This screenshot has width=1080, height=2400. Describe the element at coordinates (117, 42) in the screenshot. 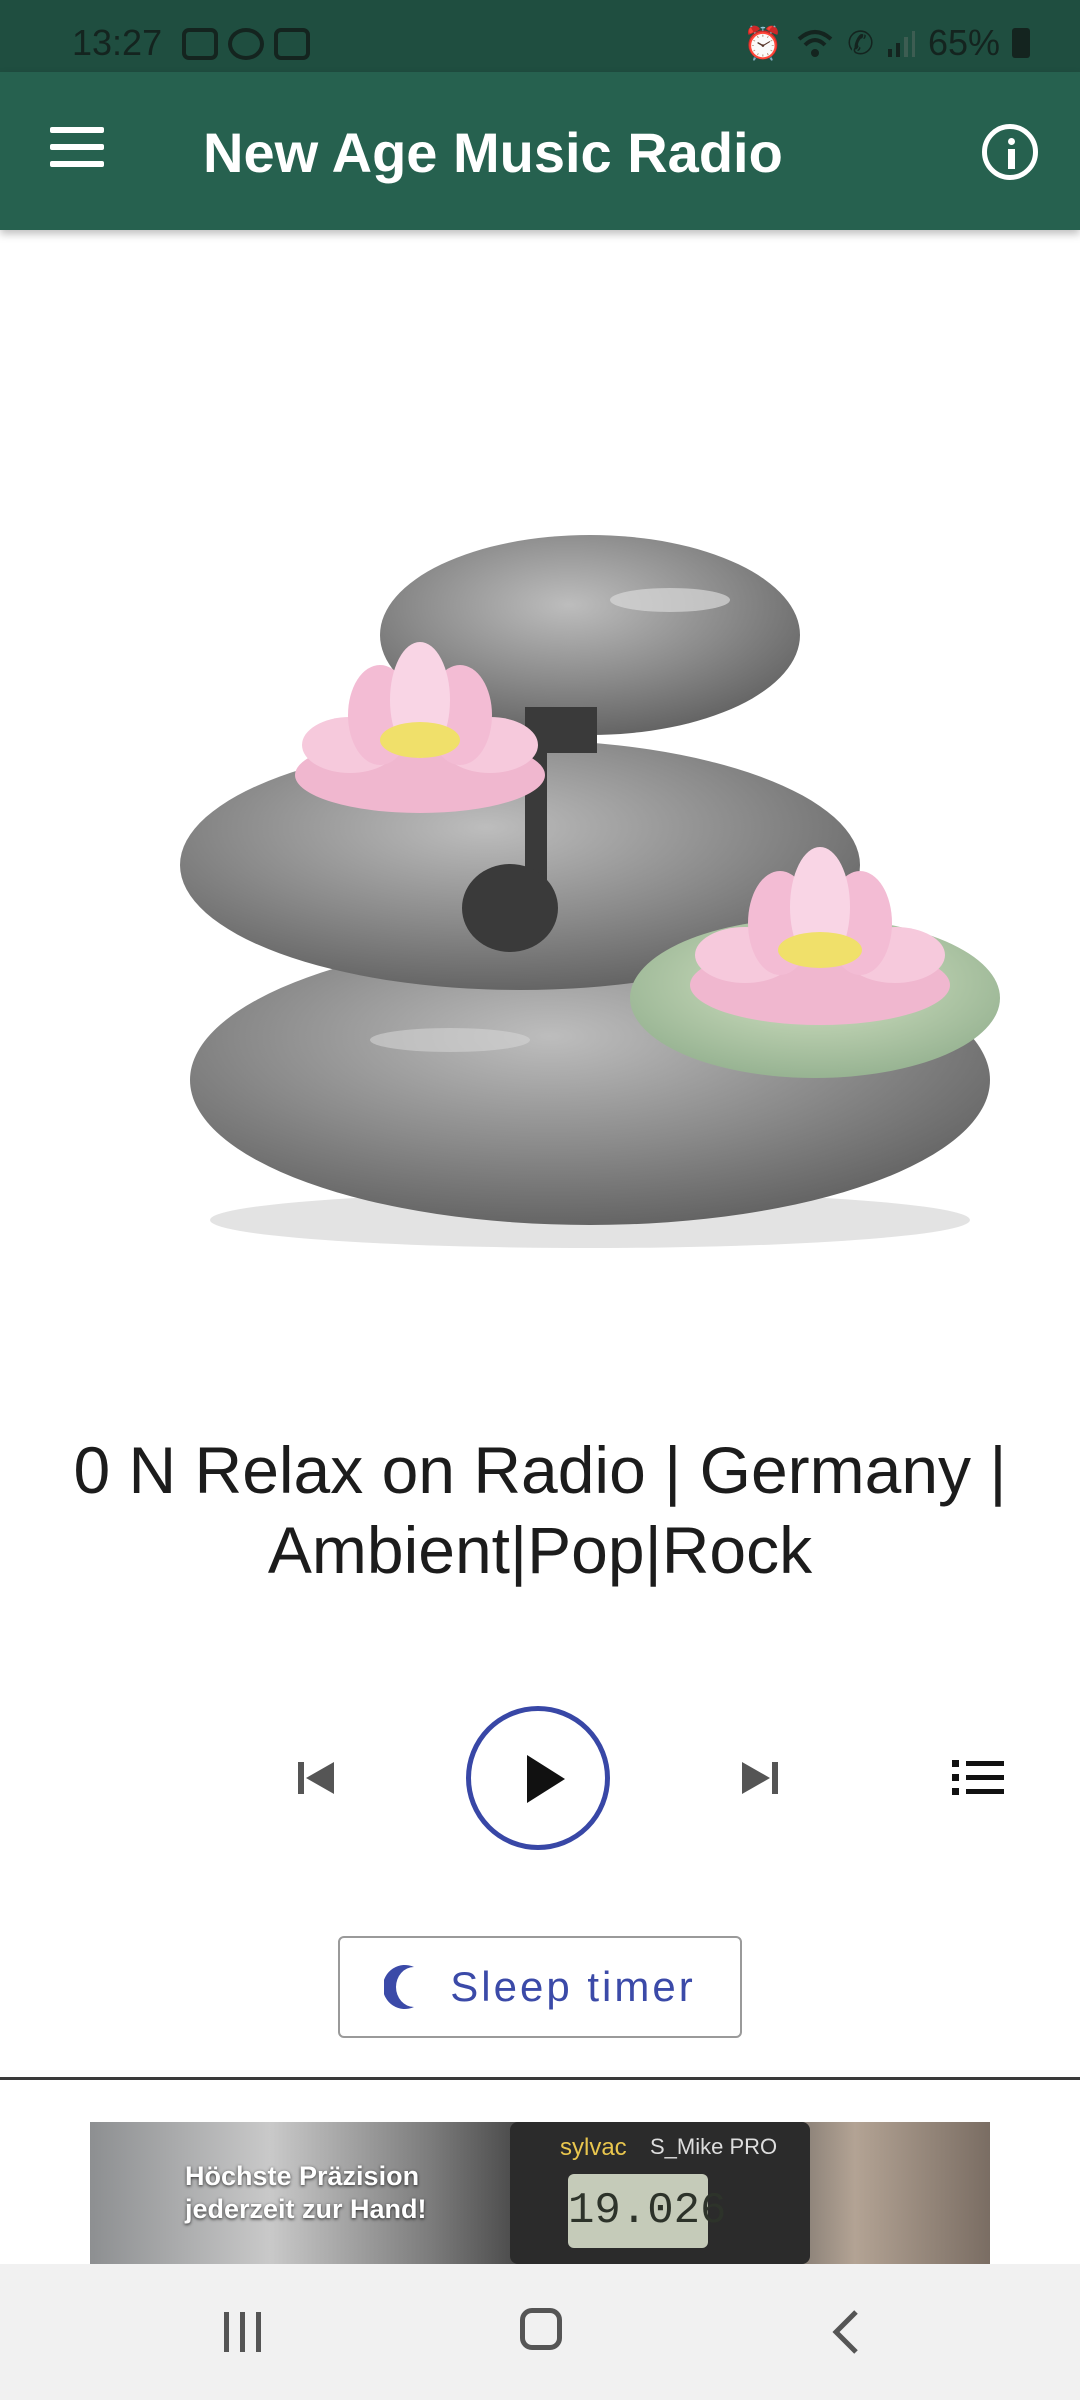

I see `status-time: 13:27` at that location.